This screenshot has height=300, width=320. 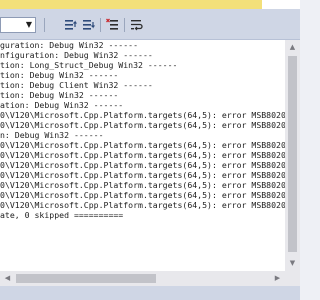 What do you see at coordinates (292, 278) in the screenshot?
I see `scrollbar-corner` at bounding box center [292, 278].